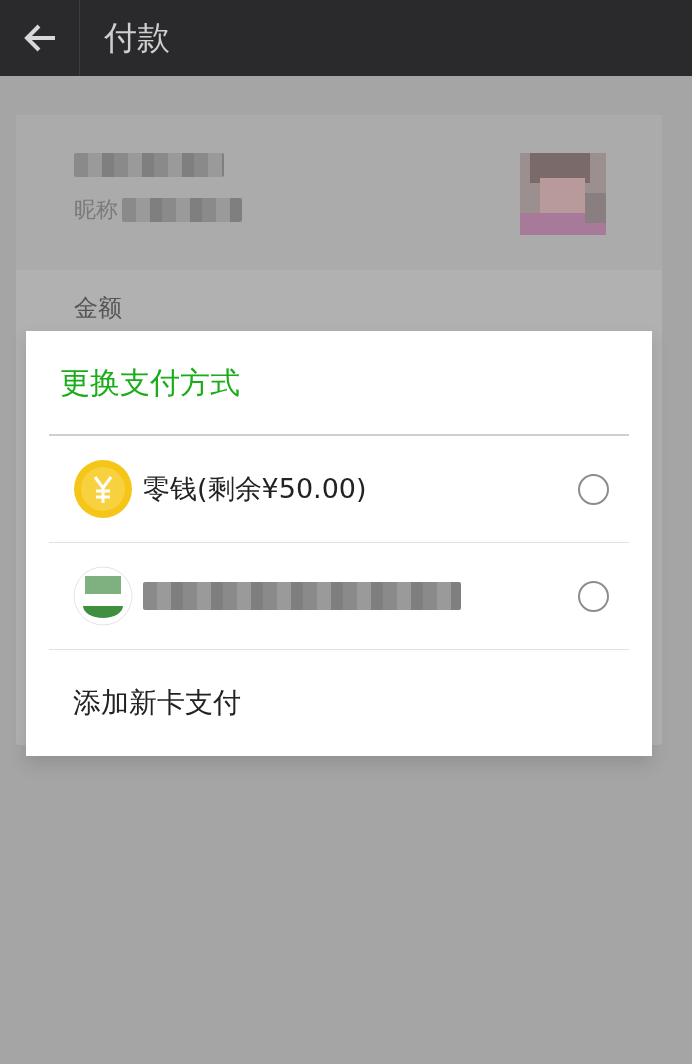  I want to click on page-title: 付款, so click(136, 38).